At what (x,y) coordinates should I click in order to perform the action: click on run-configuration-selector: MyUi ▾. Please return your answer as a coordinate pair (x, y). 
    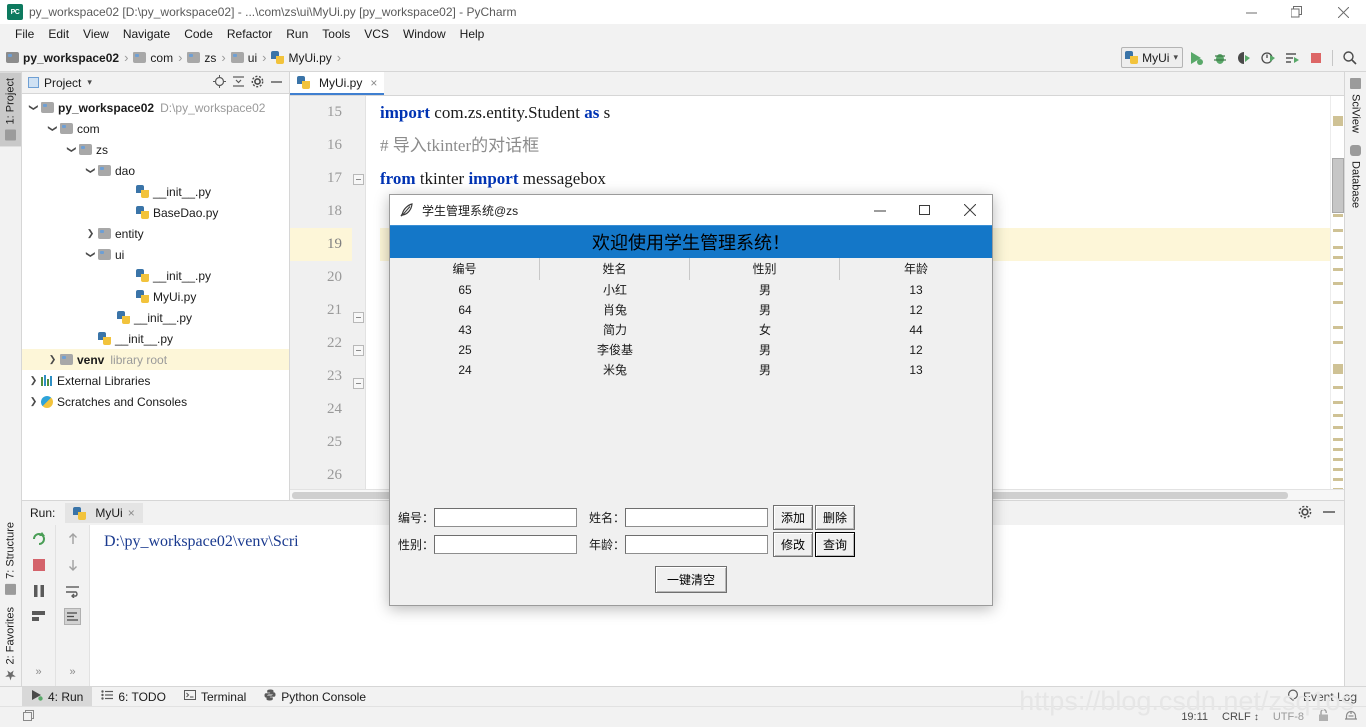
    Looking at the image, I should click on (1152, 57).